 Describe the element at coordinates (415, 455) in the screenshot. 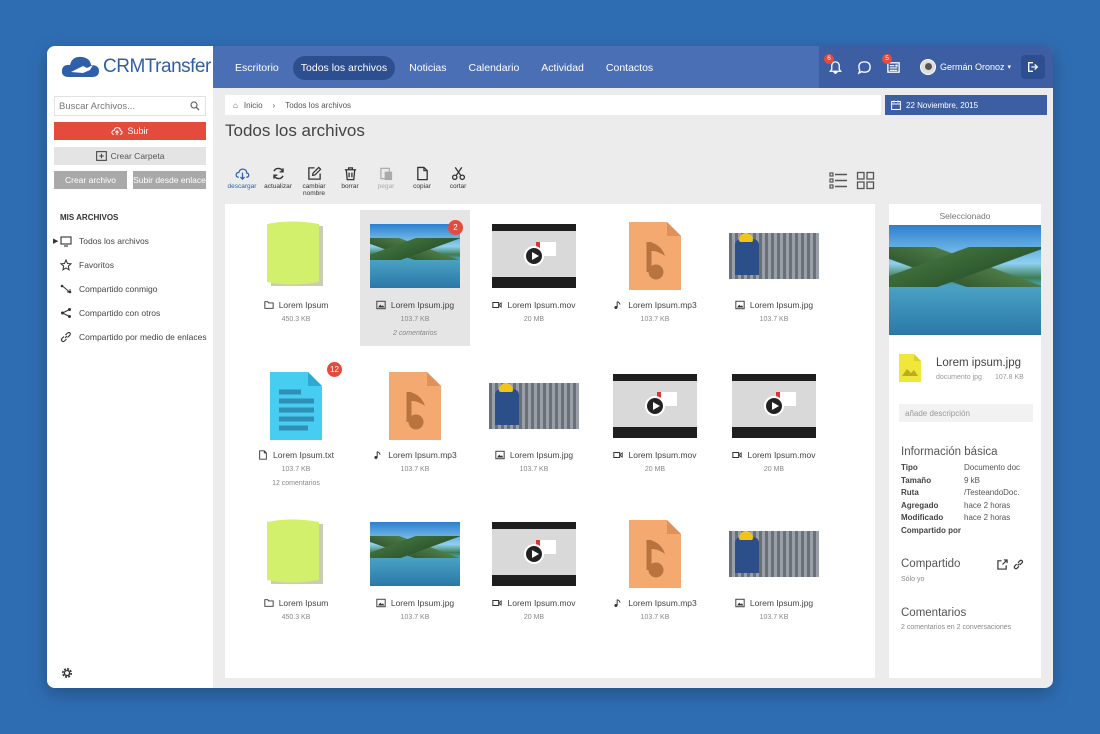

I see `file-name: Lorem Ipsum.mp3` at that location.